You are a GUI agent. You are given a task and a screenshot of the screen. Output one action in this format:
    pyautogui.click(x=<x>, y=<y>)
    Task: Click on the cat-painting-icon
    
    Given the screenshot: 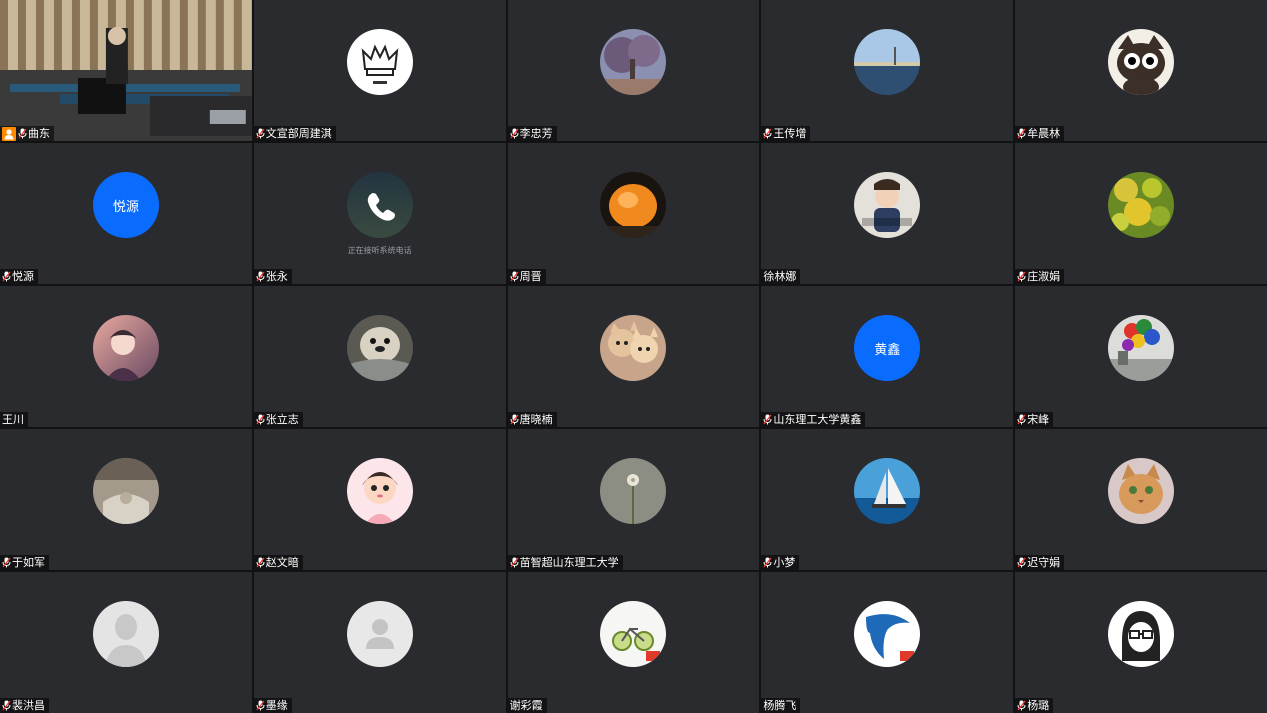 What is the action you would take?
    pyautogui.click(x=1141, y=491)
    